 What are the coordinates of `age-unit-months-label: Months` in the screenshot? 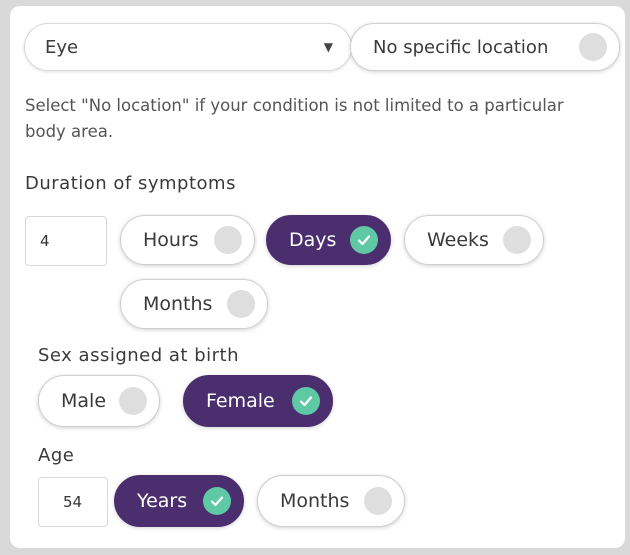 It's located at (315, 501).